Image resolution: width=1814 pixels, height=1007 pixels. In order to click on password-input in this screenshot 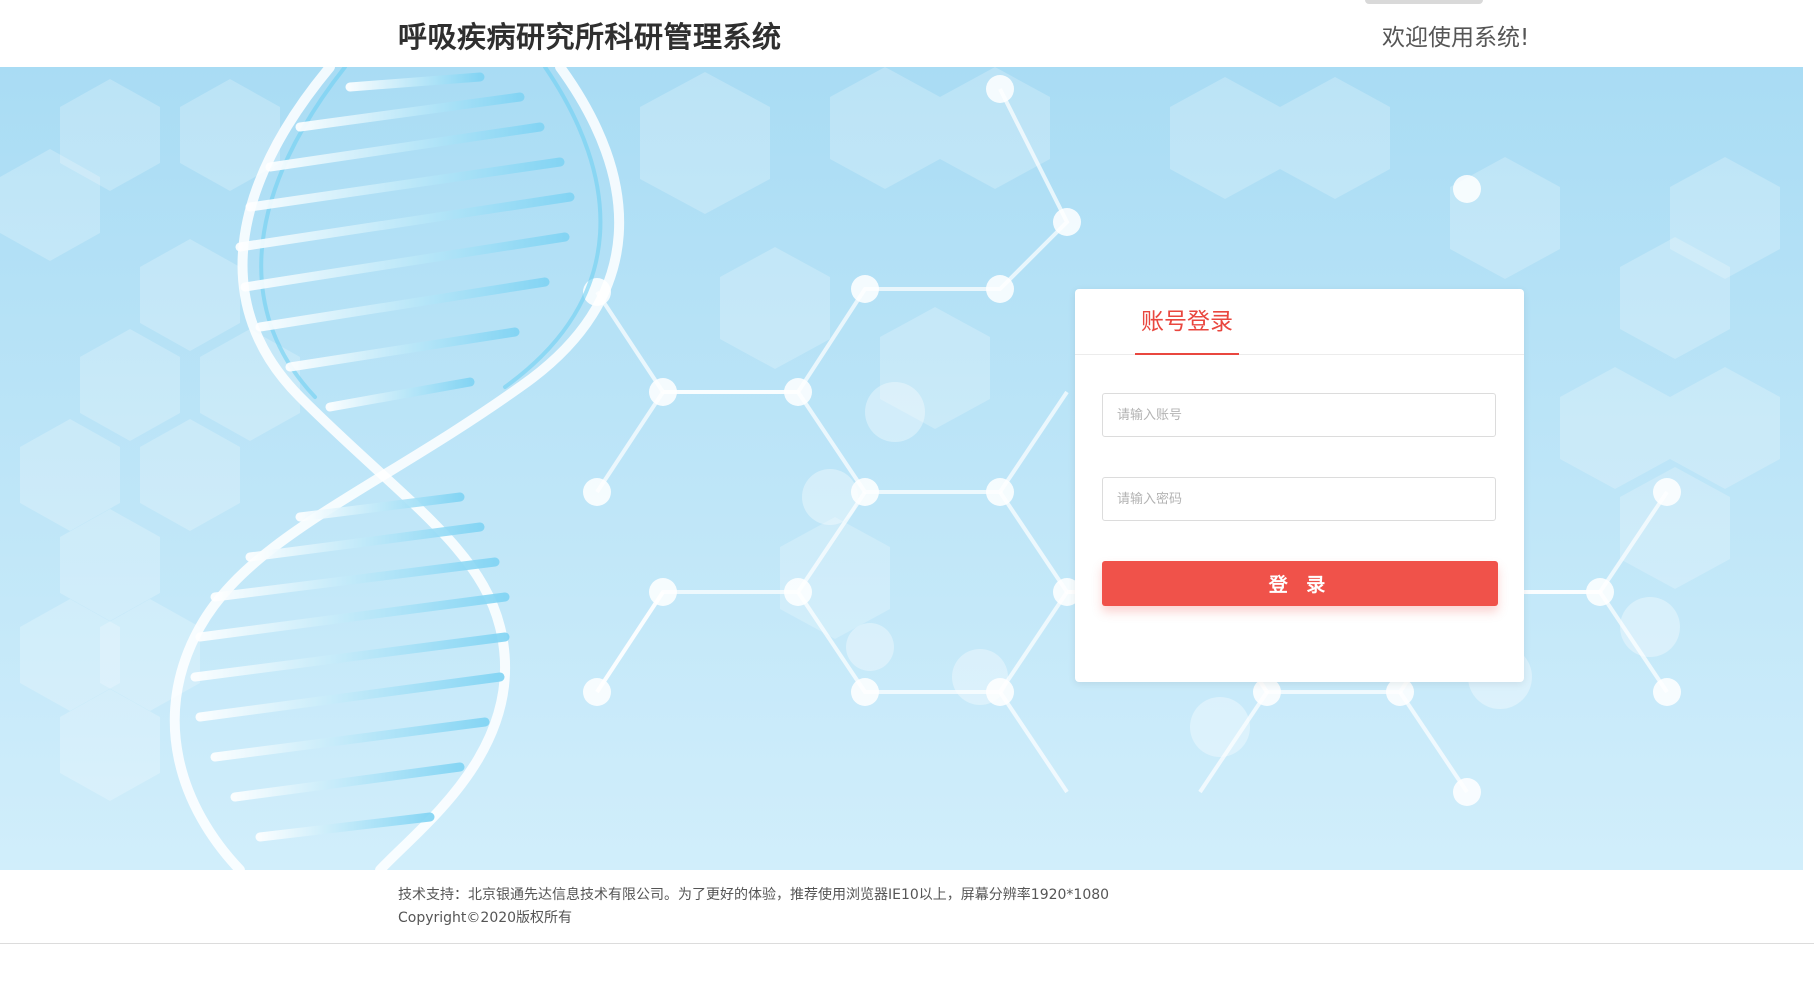, I will do `click(1299, 499)`.